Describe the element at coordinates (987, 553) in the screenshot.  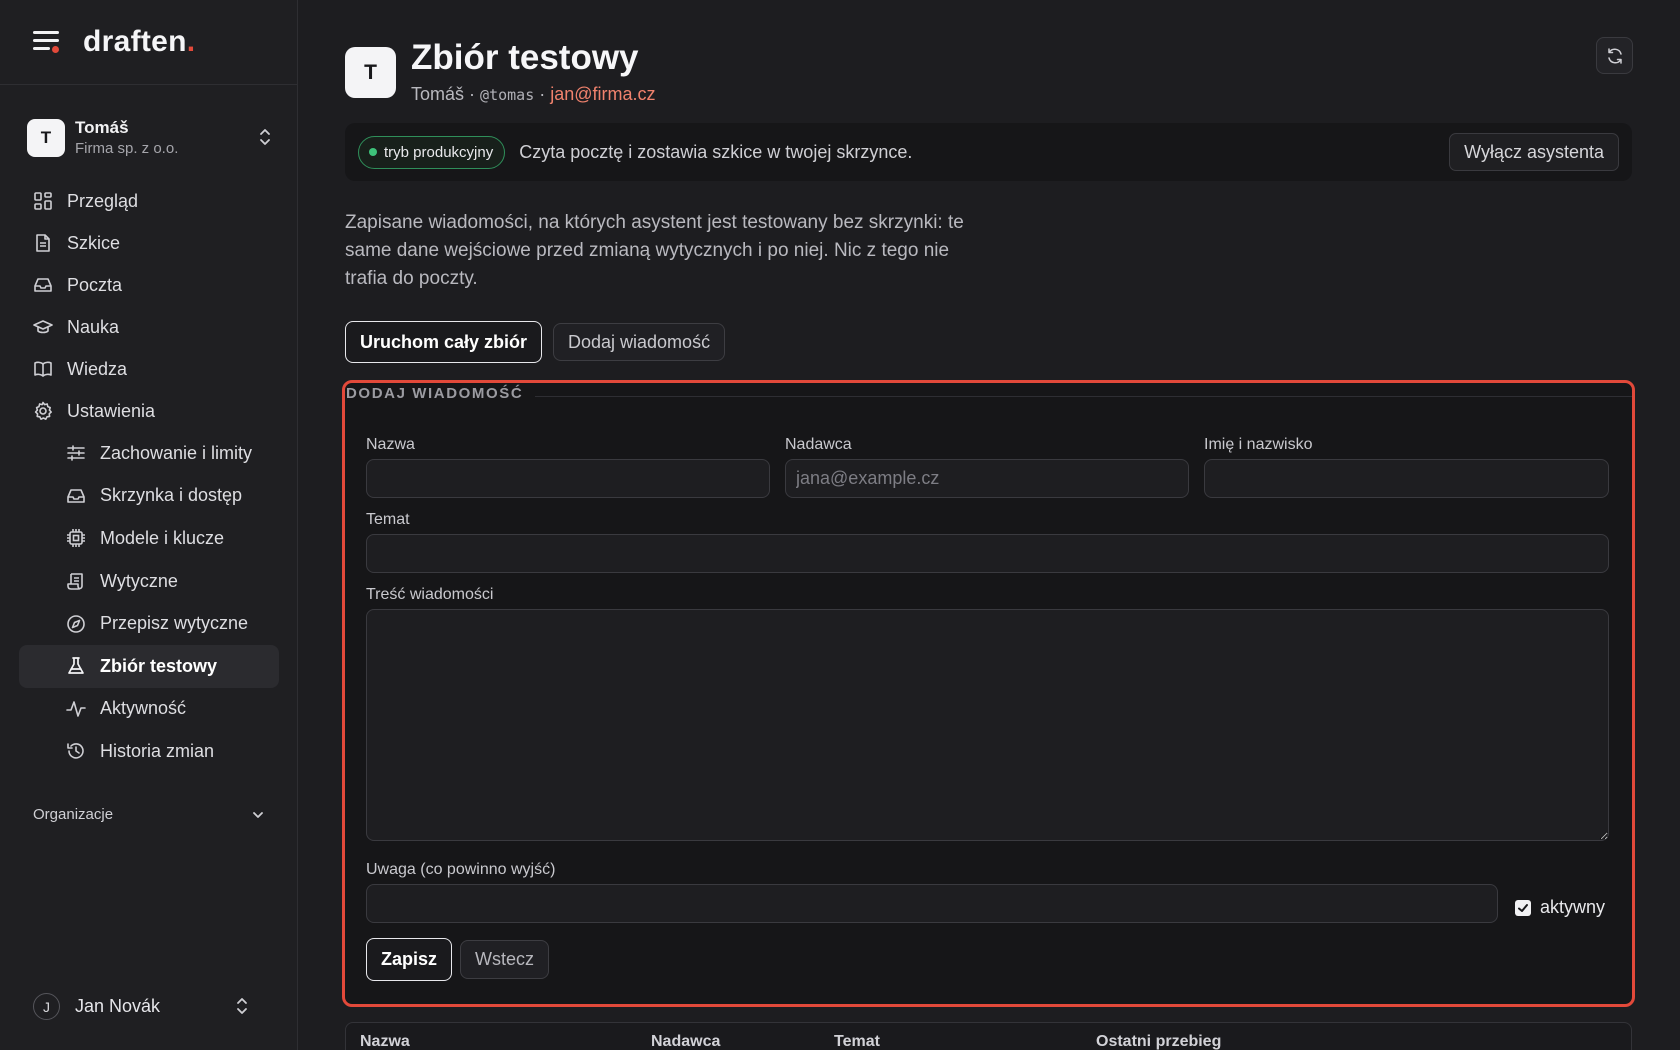
I see `subject-input` at that location.